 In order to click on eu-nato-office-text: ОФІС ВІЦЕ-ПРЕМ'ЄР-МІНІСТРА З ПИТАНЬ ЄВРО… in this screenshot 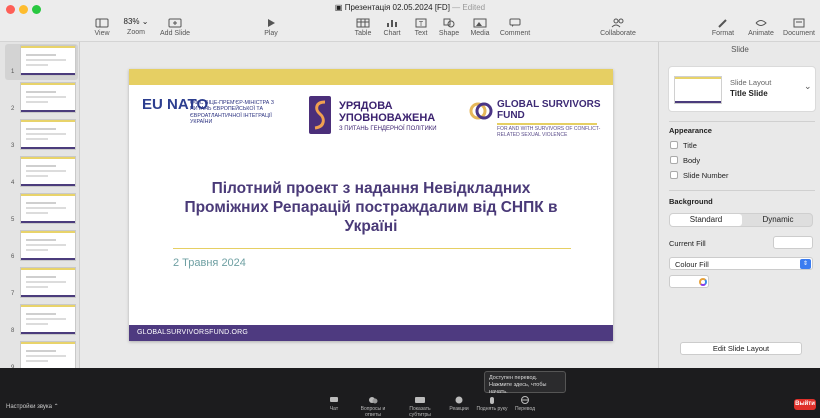, I will do `click(232, 113)`.